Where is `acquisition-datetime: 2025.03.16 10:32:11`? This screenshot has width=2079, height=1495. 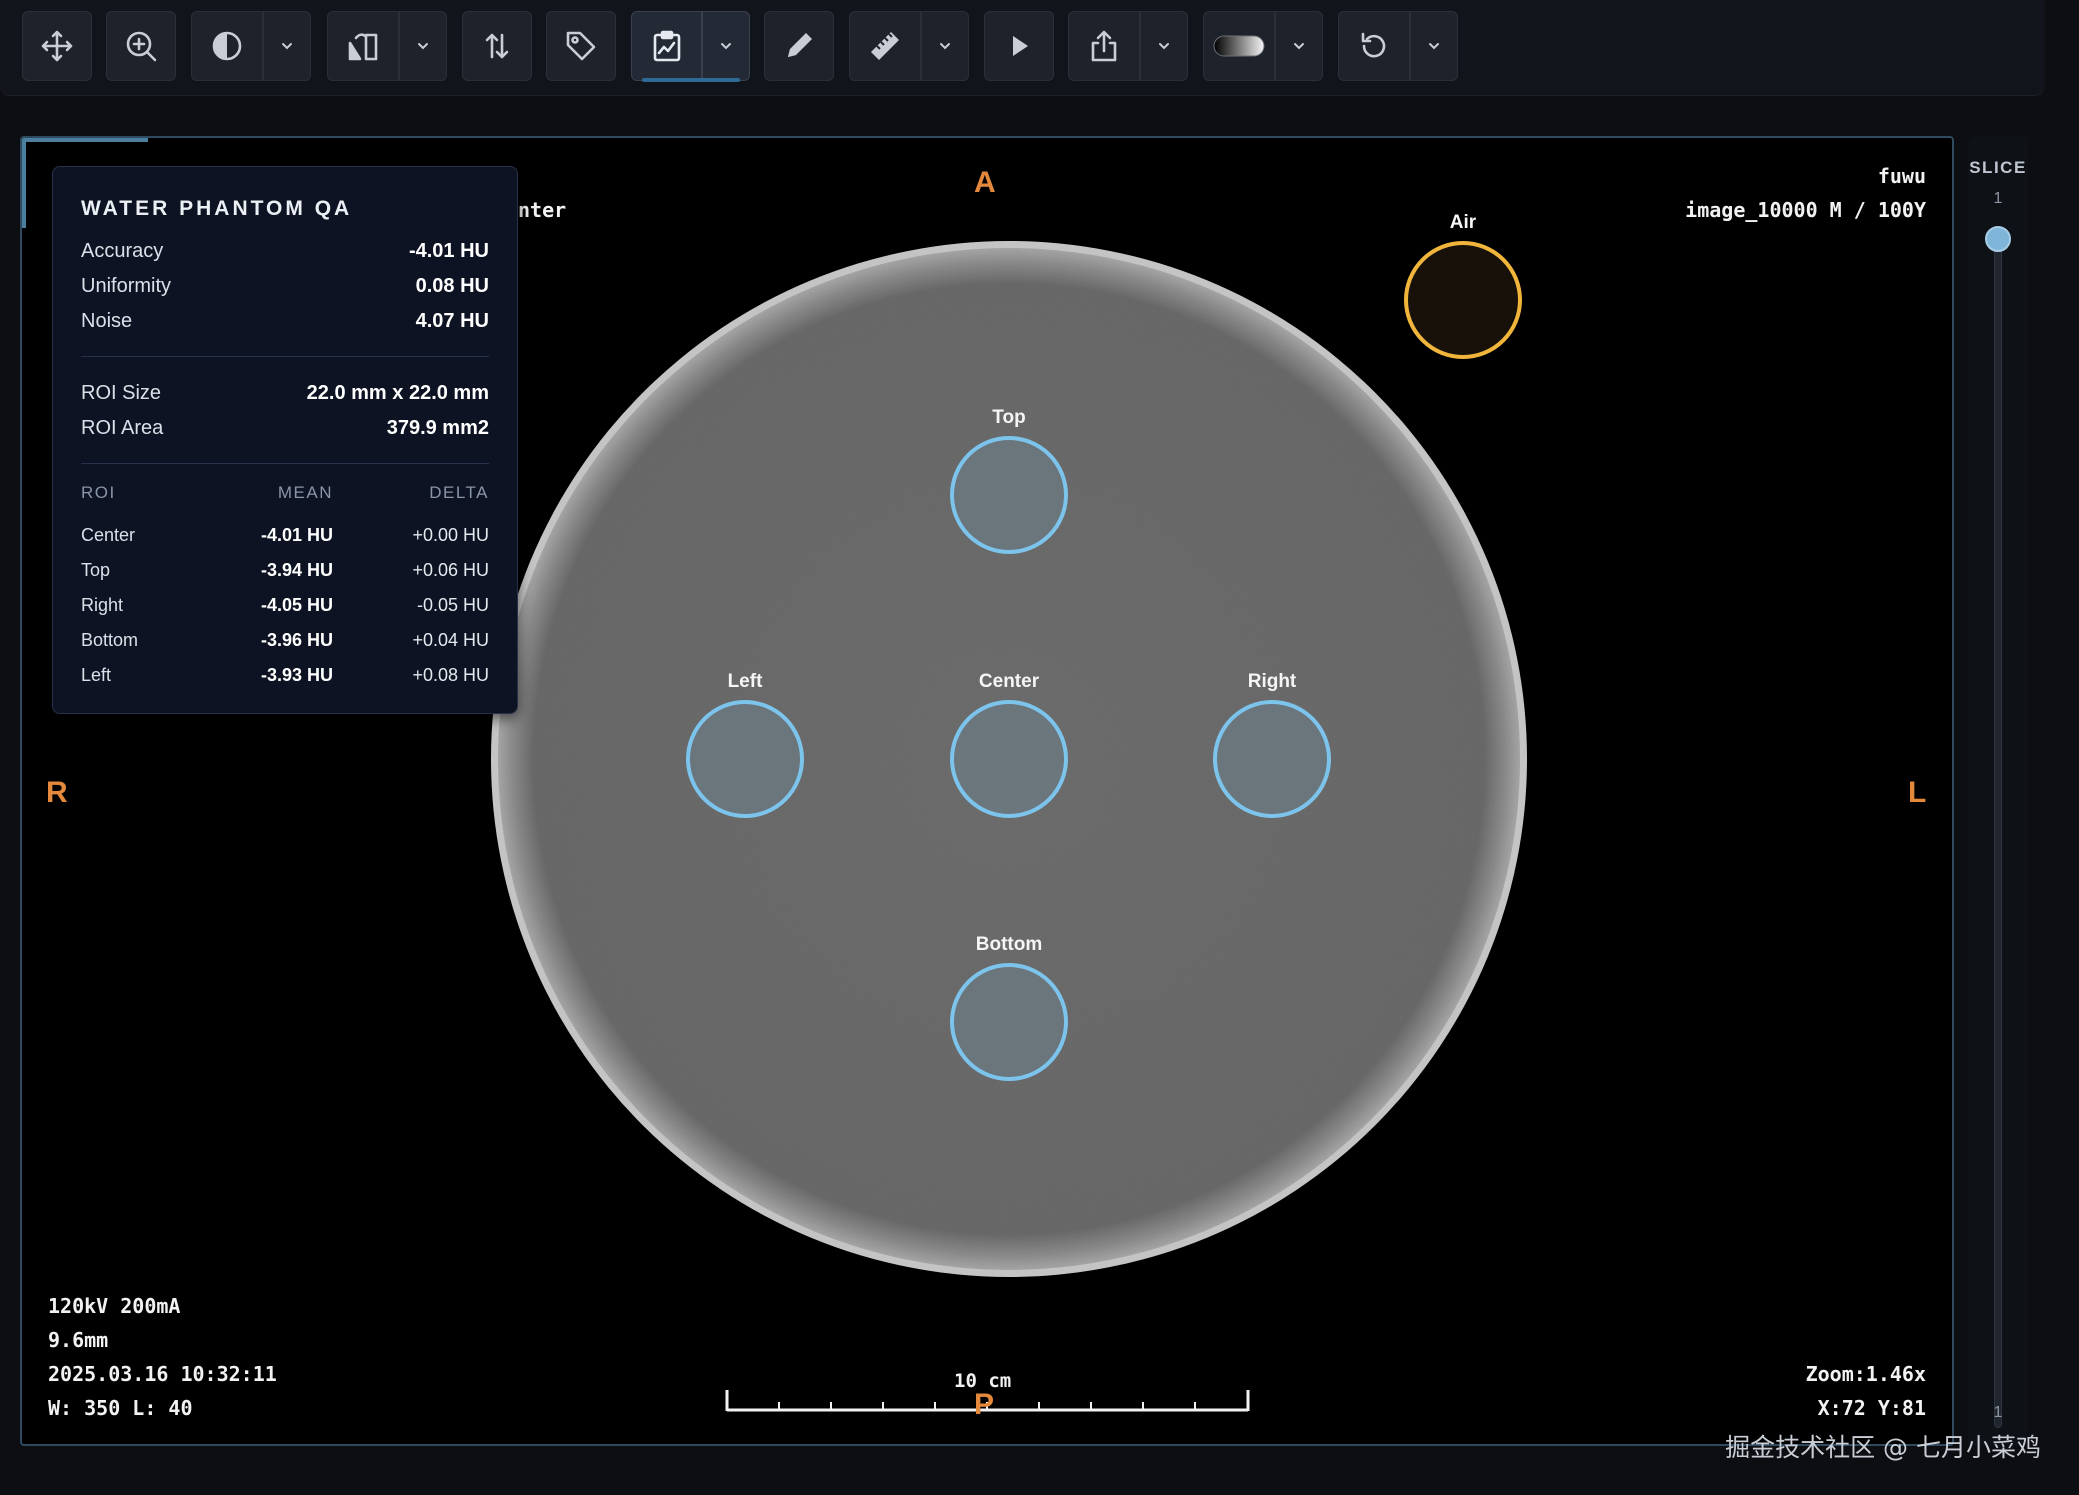
acquisition-datetime: 2025.03.16 10:32:11 is located at coordinates (162, 1374).